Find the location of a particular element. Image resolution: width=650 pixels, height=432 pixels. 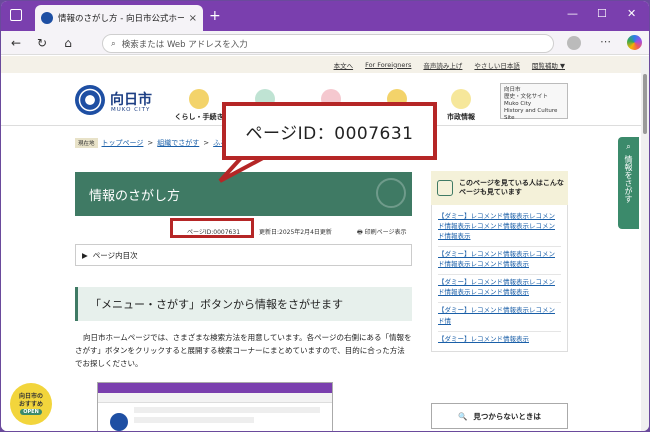

minimize-button: — is located at coordinates (572, 13).